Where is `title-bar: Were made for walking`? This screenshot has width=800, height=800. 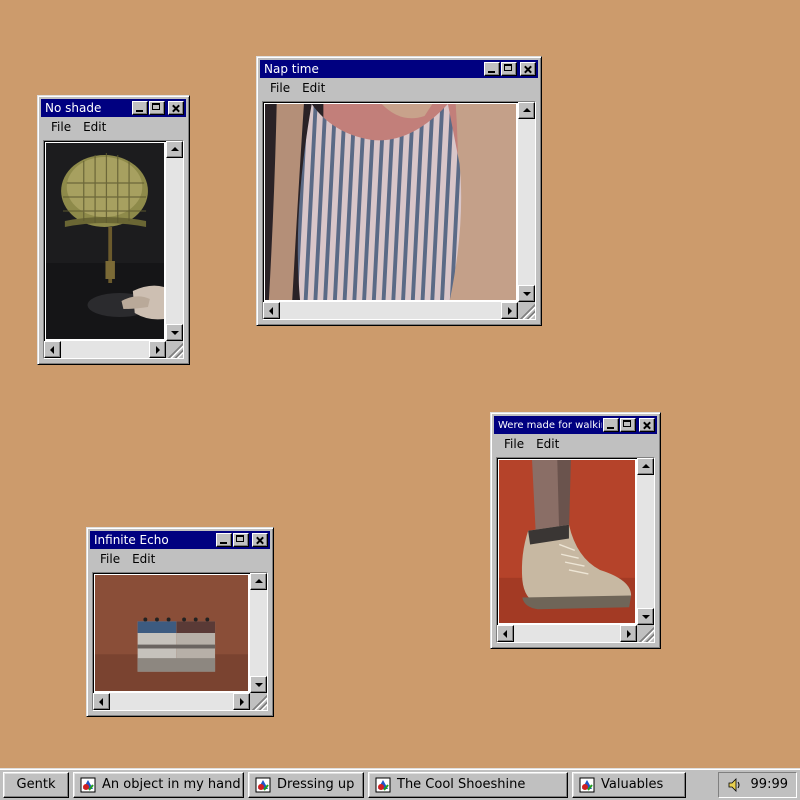 title-bar: Were made for walking is located at coordinates (575, 425).